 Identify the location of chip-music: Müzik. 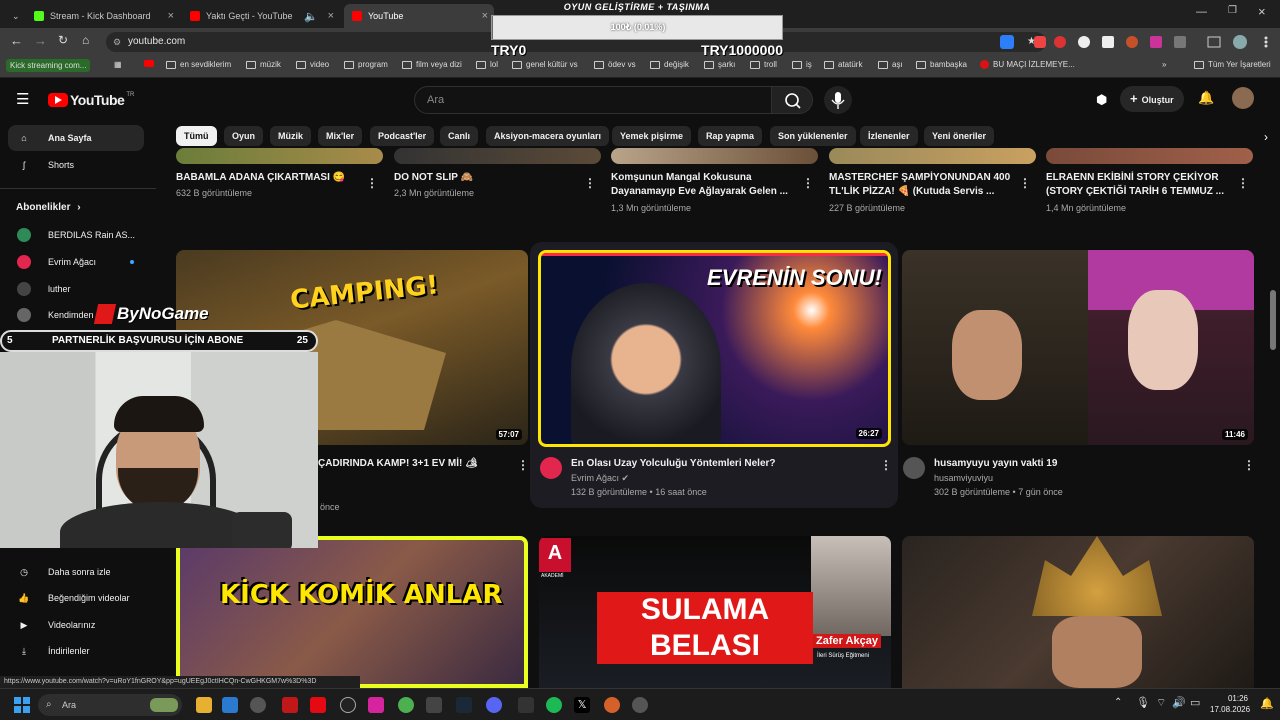
(291, 136).